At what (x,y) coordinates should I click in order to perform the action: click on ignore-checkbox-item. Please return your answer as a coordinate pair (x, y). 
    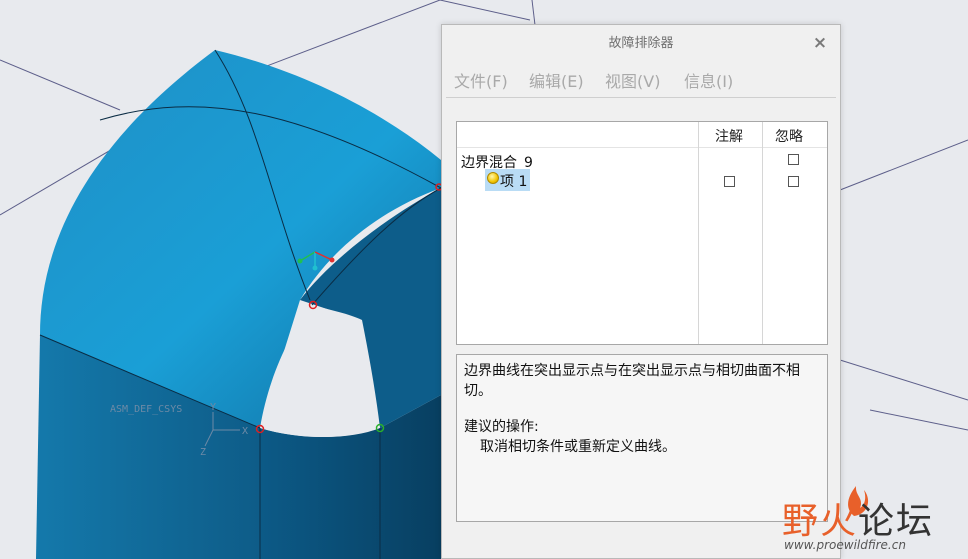
    Looking at the image, I should click on (793, 181).